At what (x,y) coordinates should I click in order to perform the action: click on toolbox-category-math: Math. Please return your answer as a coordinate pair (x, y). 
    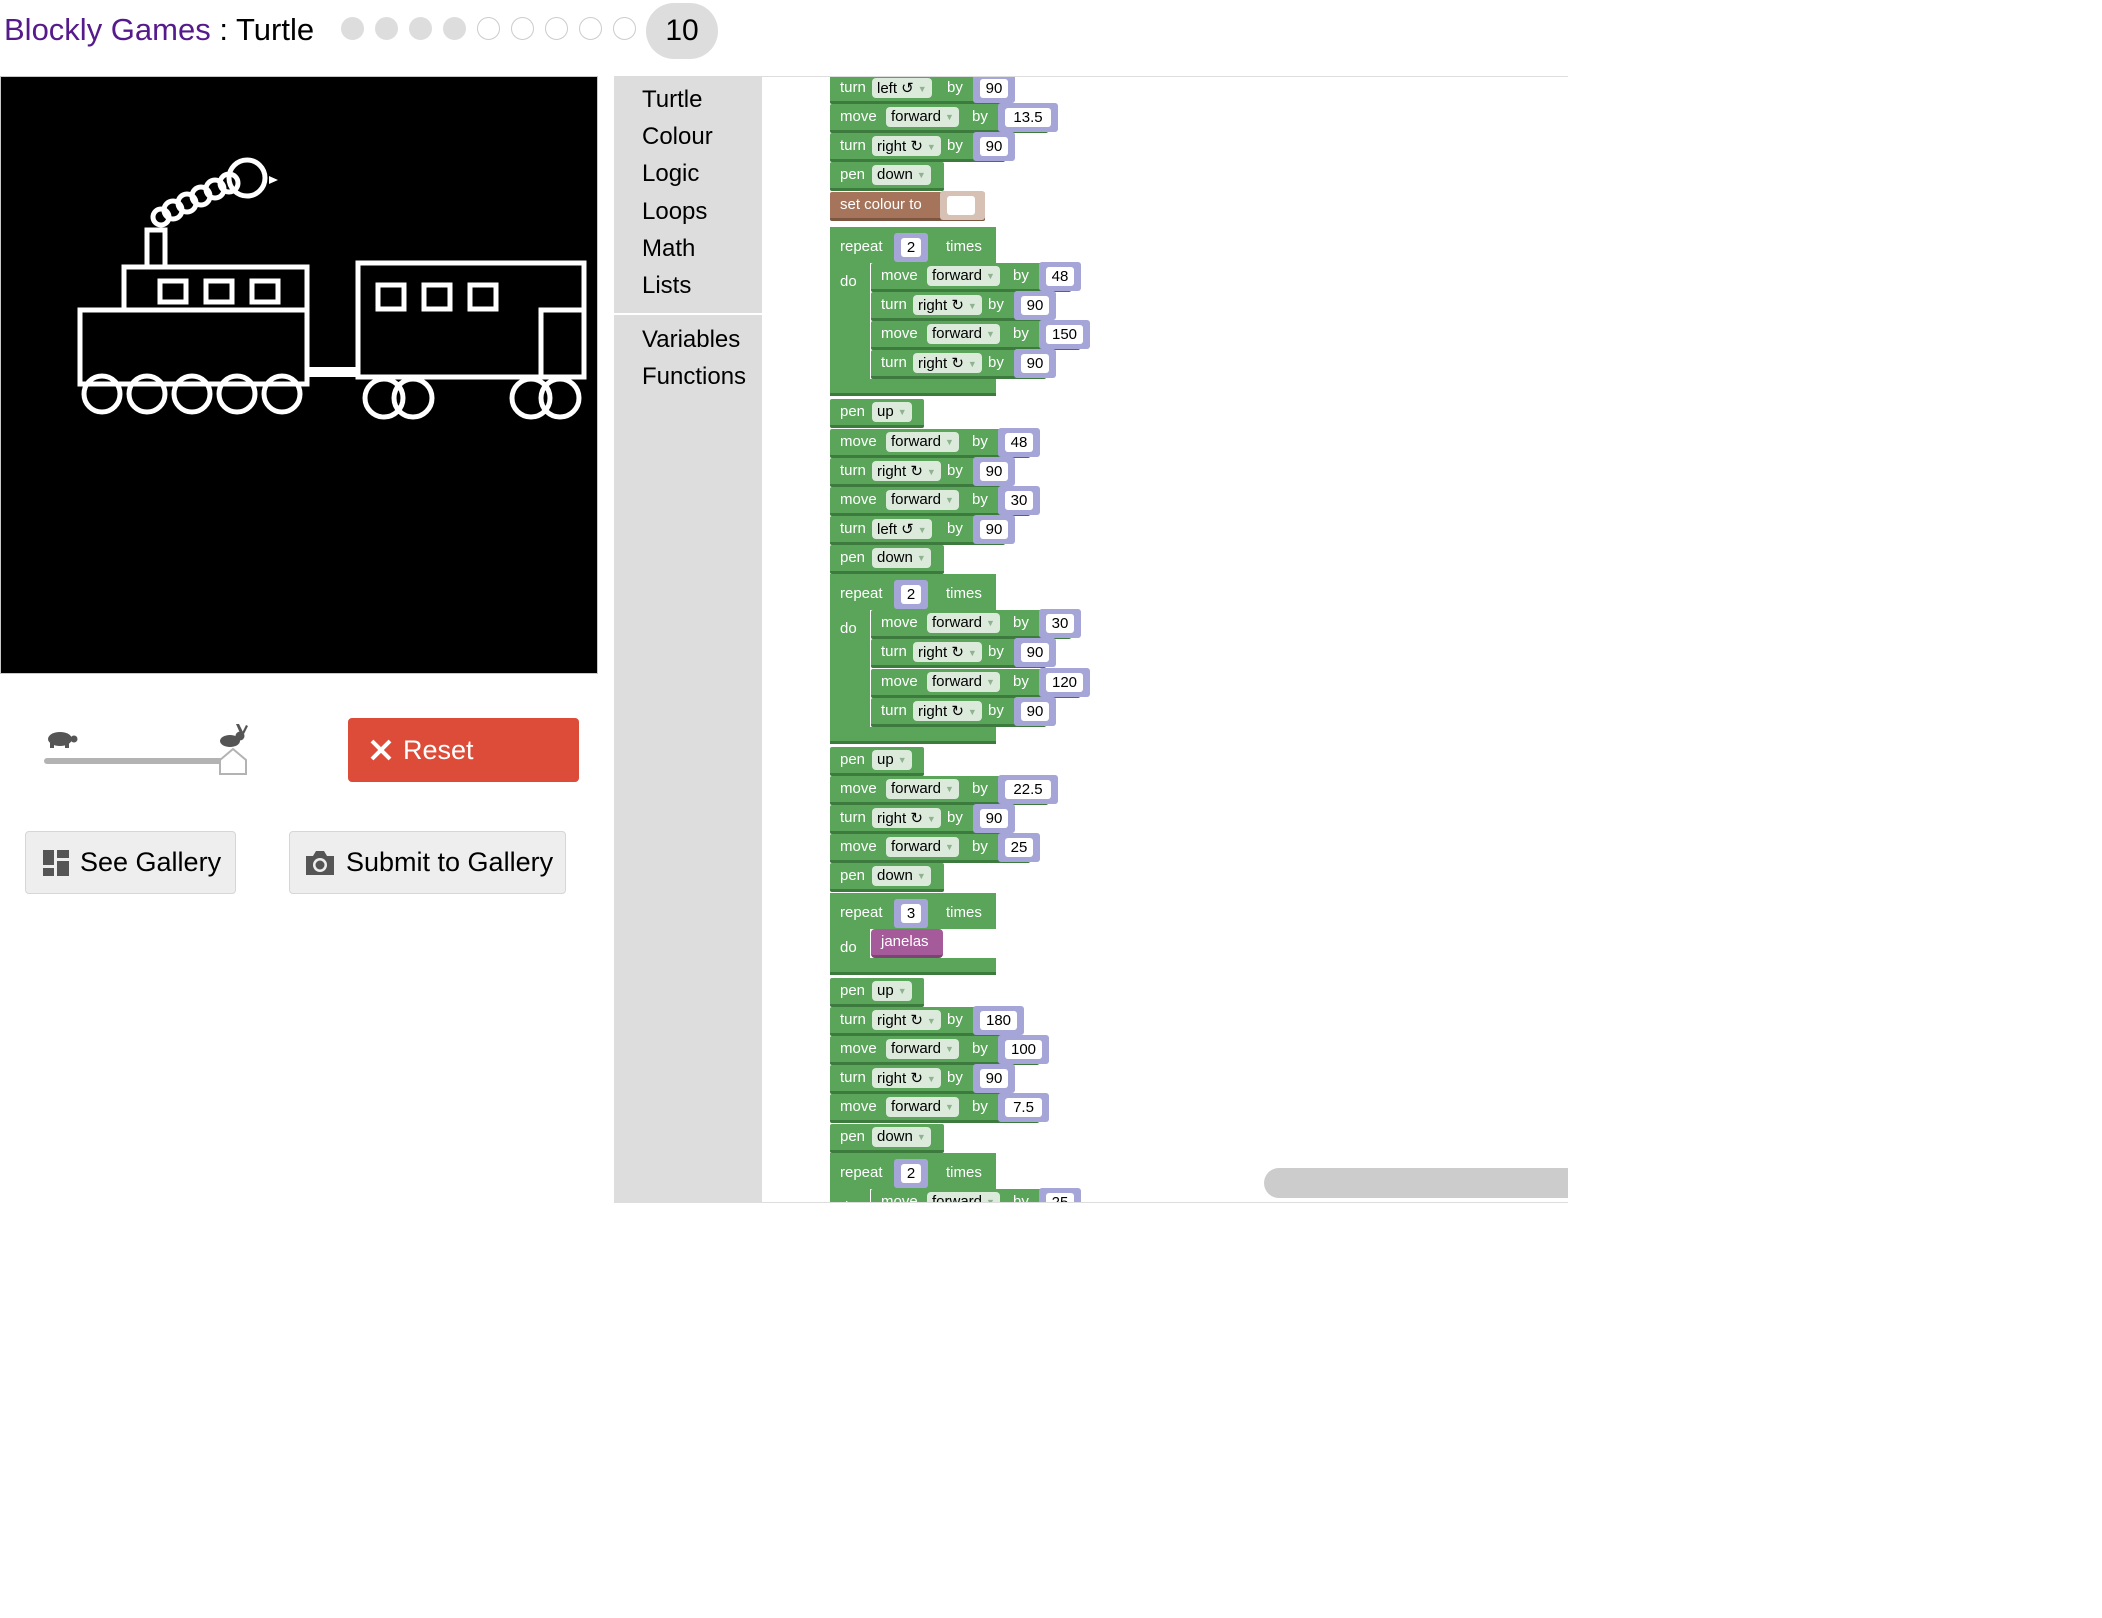
    Looking at the image, I should click on (668, 249).